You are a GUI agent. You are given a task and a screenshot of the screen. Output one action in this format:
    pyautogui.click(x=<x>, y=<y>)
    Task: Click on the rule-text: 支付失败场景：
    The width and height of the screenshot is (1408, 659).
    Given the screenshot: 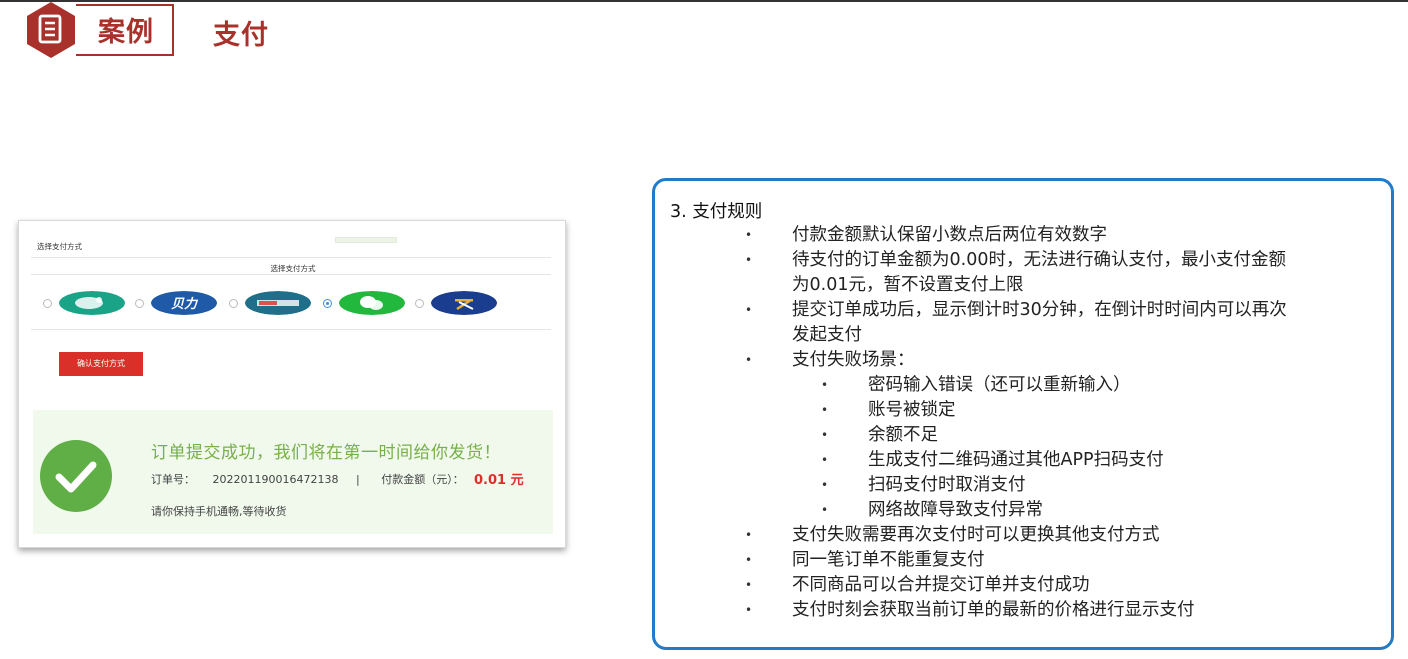 What is the action you would take?
    pyautogui.click(x=853, y=360)
    